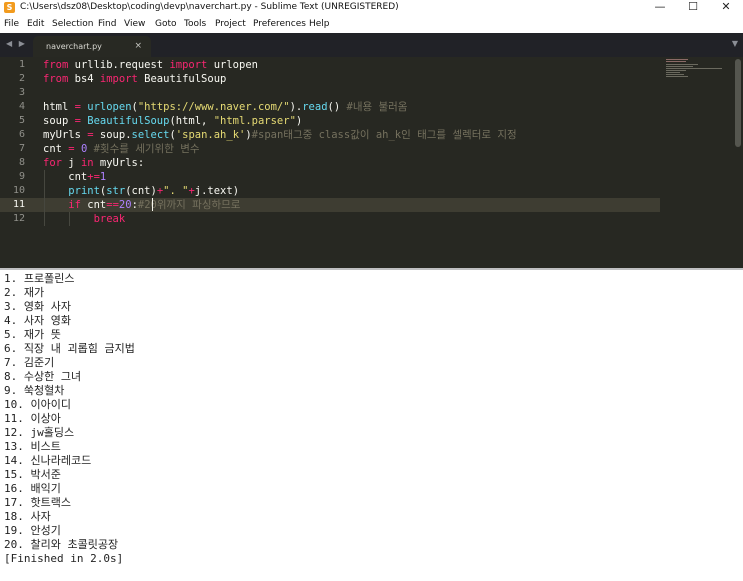  What do you see at coordinates (109, 107) in the screenshot?
I see `code-function: urlopen` at bounding box center [109, 107].